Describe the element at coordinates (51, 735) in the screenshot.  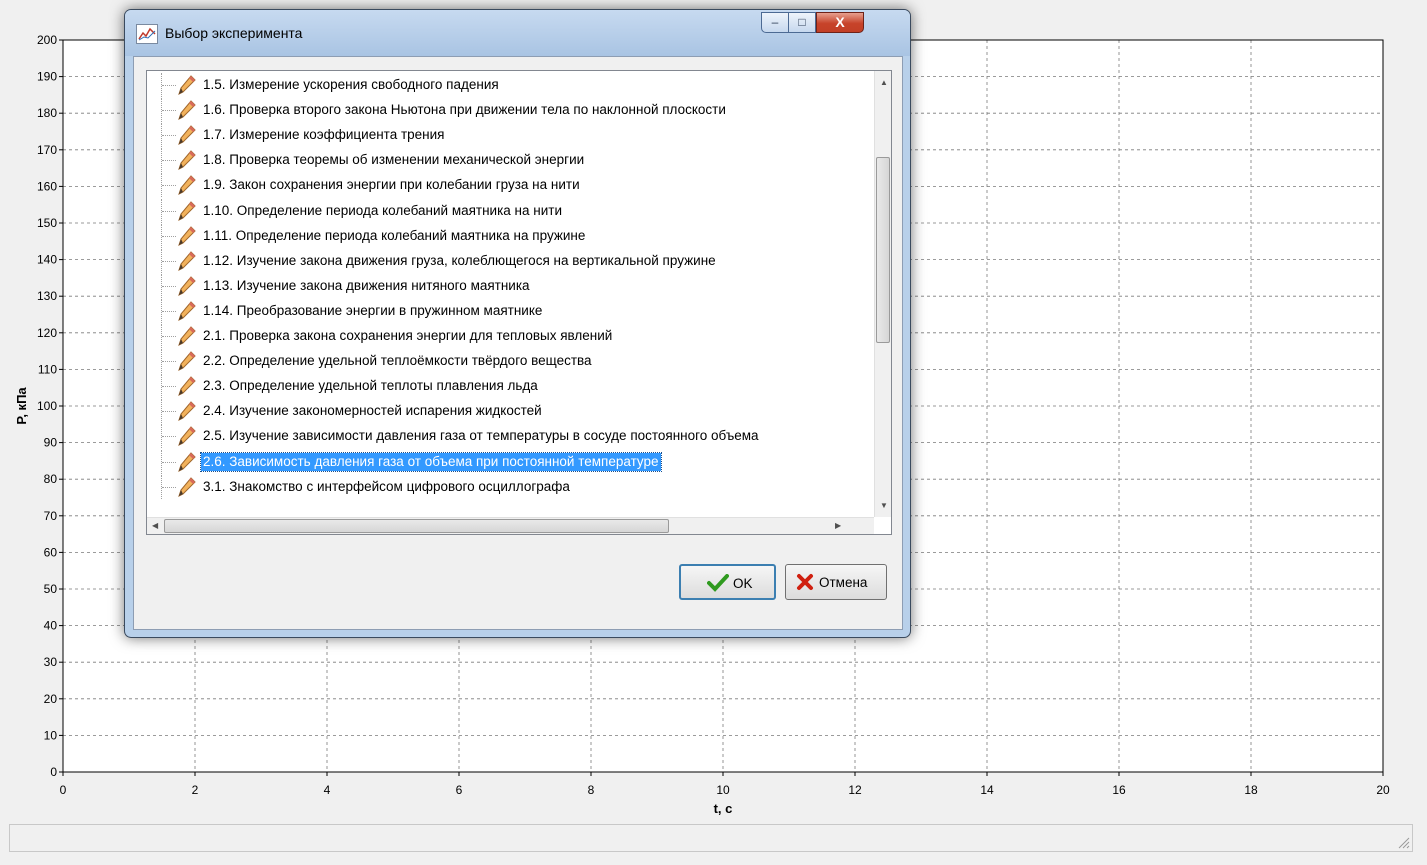
I see `y-tick-label: 10` at that location.